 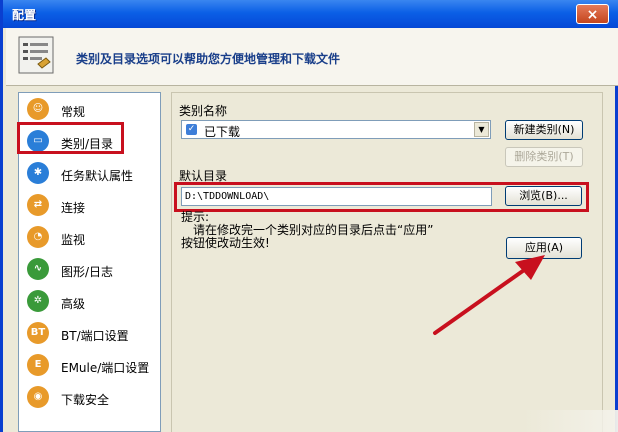 I want to click on connection-icon: ⇄, so click(x=38, y=205).